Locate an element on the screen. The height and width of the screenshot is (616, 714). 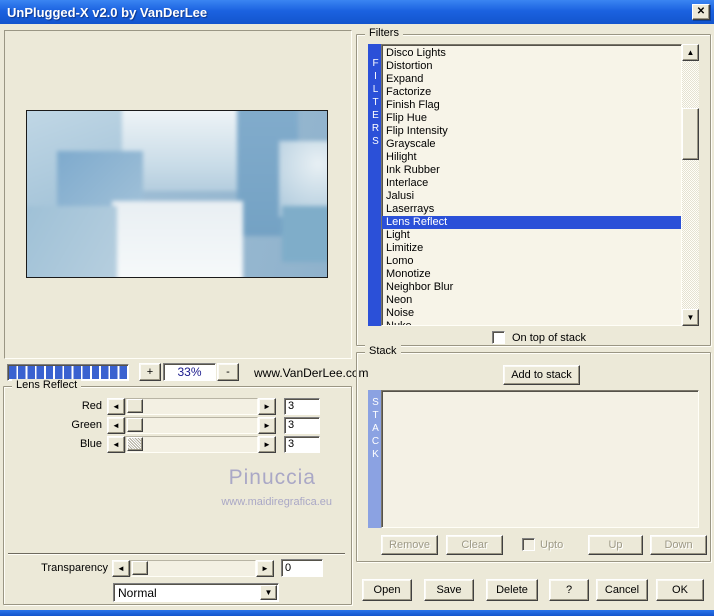
green-slider-track is located at coordinates (191, 425).